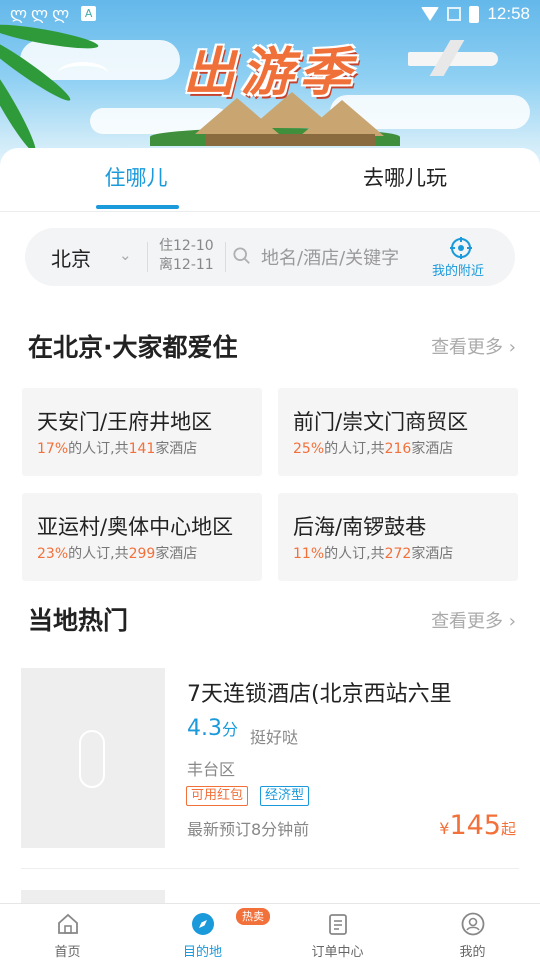  I want to click on area-card: 天安门/王府井地区 17%的人订,共141家酒店, so click(142, 432).